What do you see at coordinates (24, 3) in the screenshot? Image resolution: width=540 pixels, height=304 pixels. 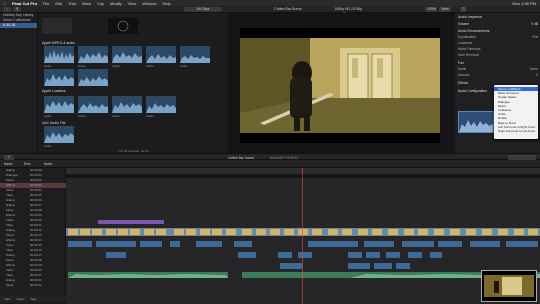 I see `menu-app: Final Cut Pro` at bounding box center [24, 3].